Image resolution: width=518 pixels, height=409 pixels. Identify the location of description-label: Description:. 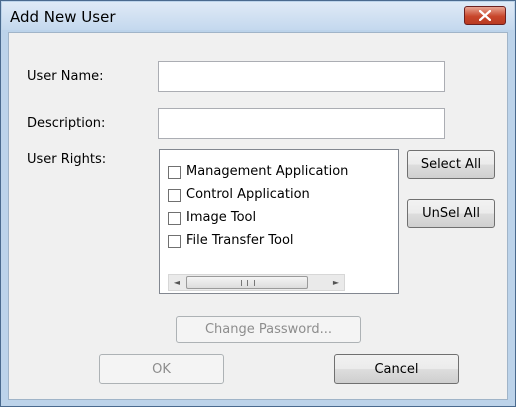
(66, 123).